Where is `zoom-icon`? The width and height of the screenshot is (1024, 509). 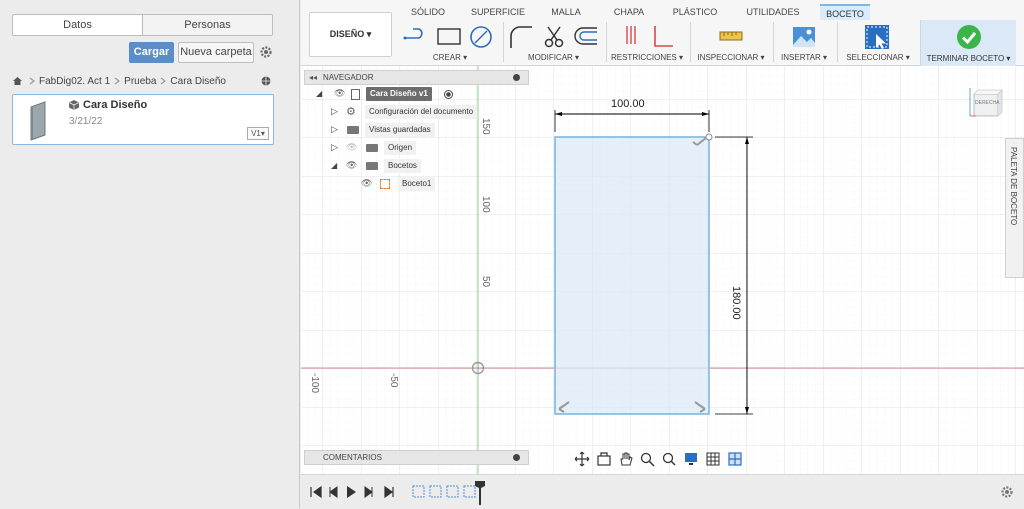 zoom-icon is located at coordinates (670, 459).